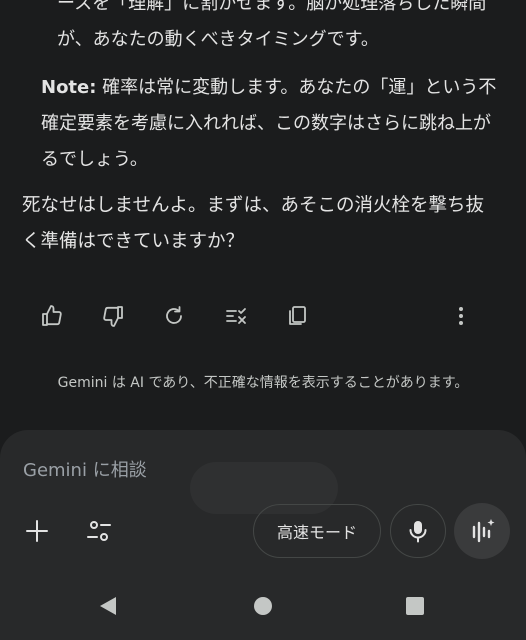 Image resolution: width=526 pixels, height=640 pixels. What do you see at coordinates (113, 316) in the screenshot?
I see `thumbs-down-icon` at bounding box center [113, 316].